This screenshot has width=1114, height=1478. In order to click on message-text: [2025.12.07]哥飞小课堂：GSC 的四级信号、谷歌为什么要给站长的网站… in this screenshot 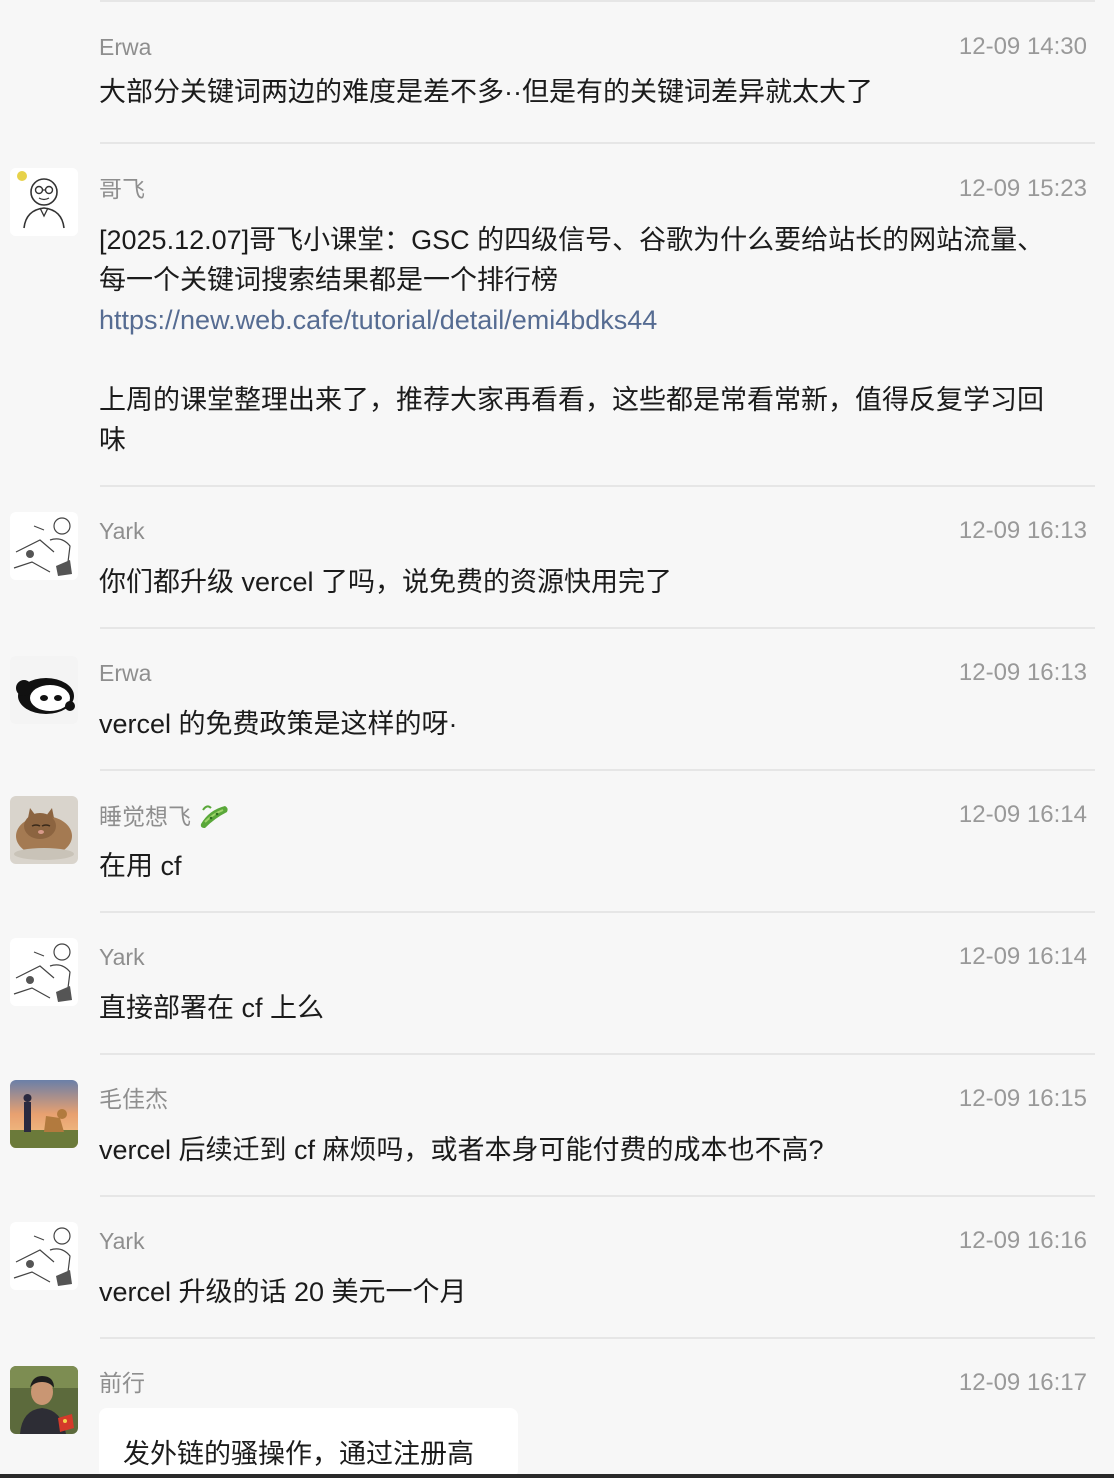, I will do `click(572, 340)`.